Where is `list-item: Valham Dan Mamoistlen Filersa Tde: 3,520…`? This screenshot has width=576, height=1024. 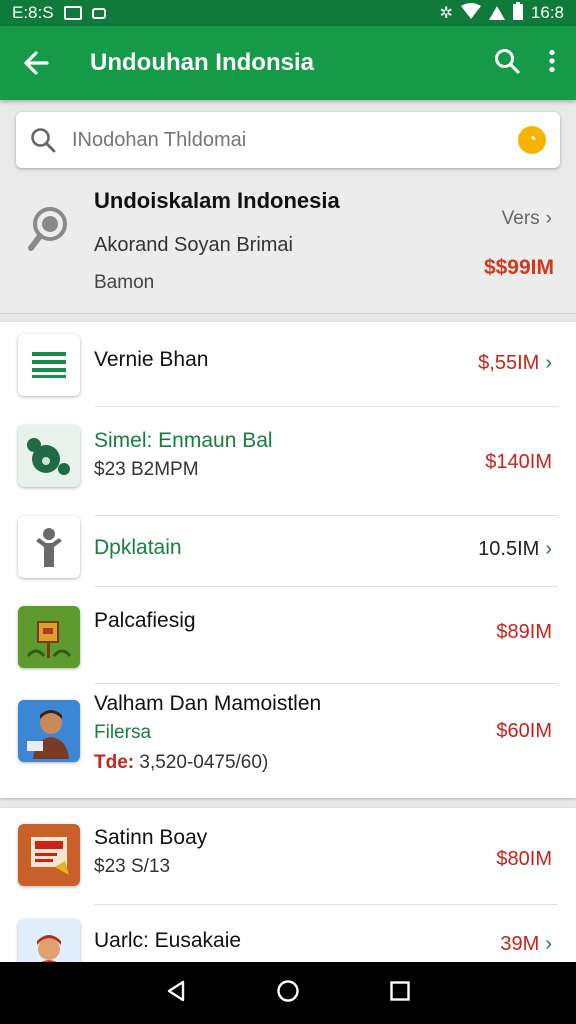
list-item: Valham Dan Mamoistlen Filersa Tde: 3,520… is located at coordinates (288, 741).